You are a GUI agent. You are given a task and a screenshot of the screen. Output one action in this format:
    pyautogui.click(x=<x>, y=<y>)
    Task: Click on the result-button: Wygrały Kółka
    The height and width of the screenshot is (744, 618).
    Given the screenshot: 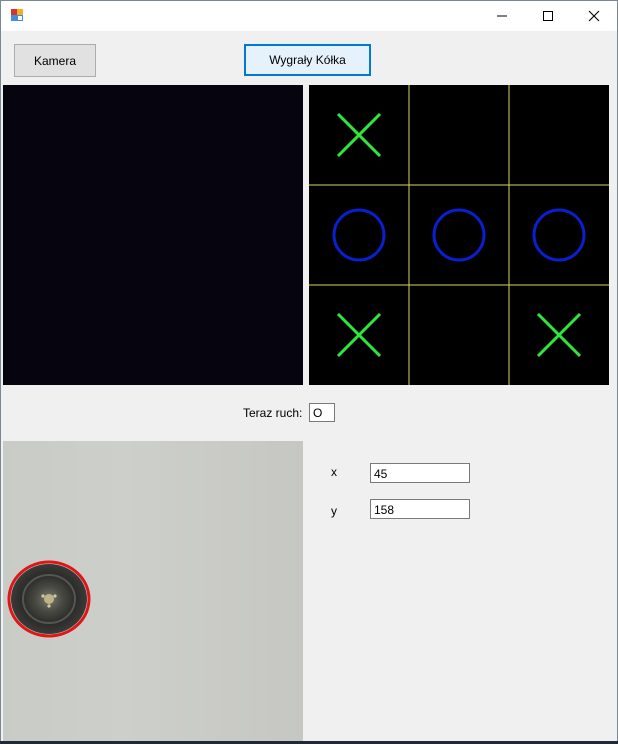 What is the action you would take?
    pyautogui.click(x=307, y=60)
    